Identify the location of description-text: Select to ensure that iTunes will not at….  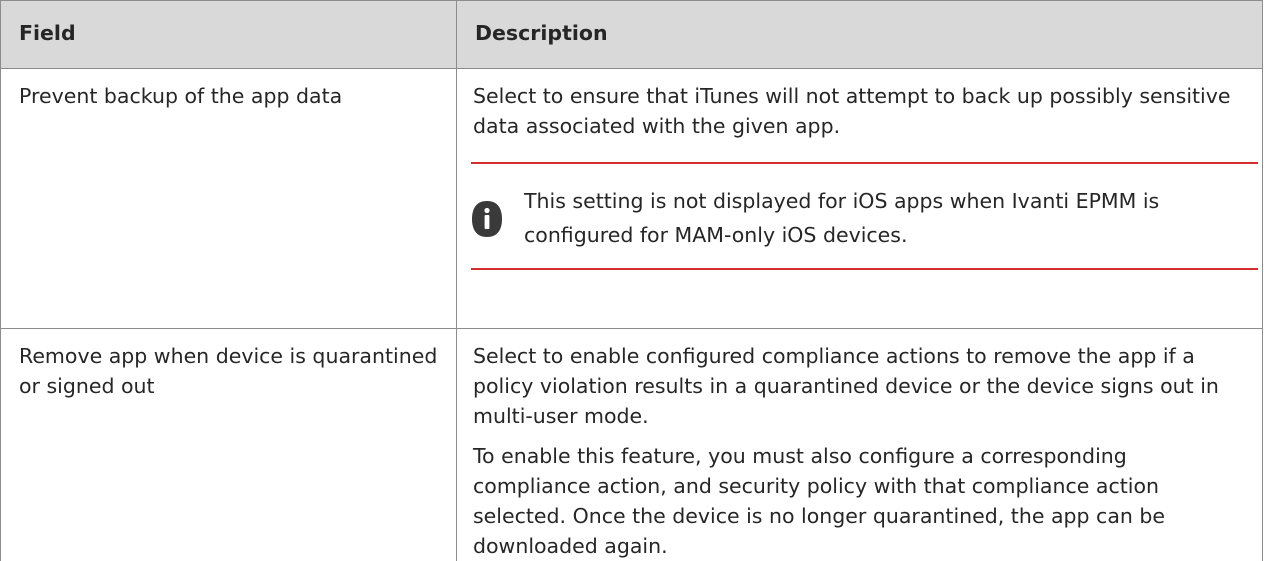
(860, 111).